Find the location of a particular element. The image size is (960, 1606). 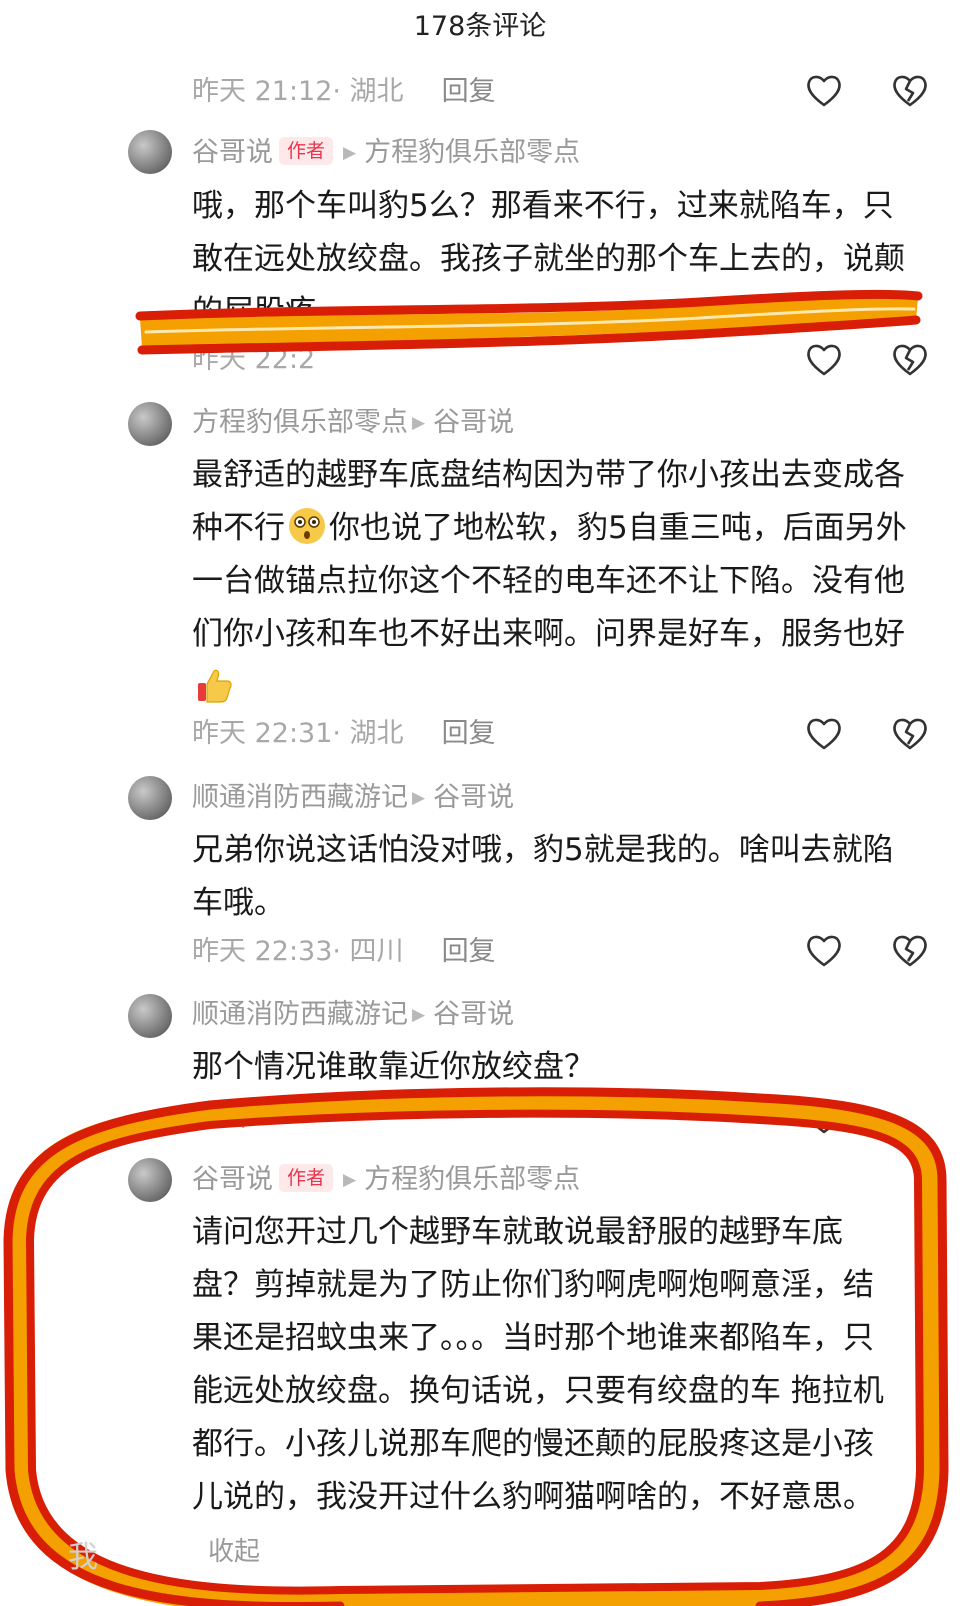

comment-time-location: 昨天 22:33· 四川 is located at coordinates (298, 951).